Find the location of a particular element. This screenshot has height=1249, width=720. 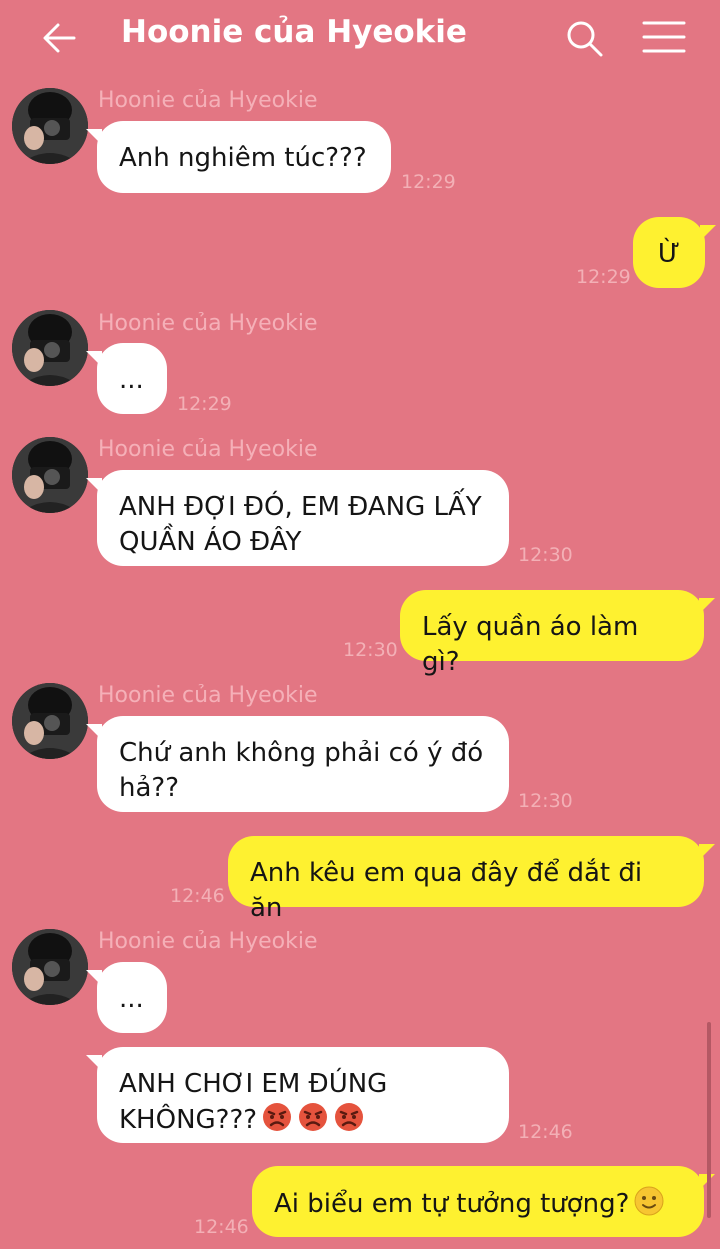

chat-header: Hoonie của Hyeokie is located at coordinates (360, 38).